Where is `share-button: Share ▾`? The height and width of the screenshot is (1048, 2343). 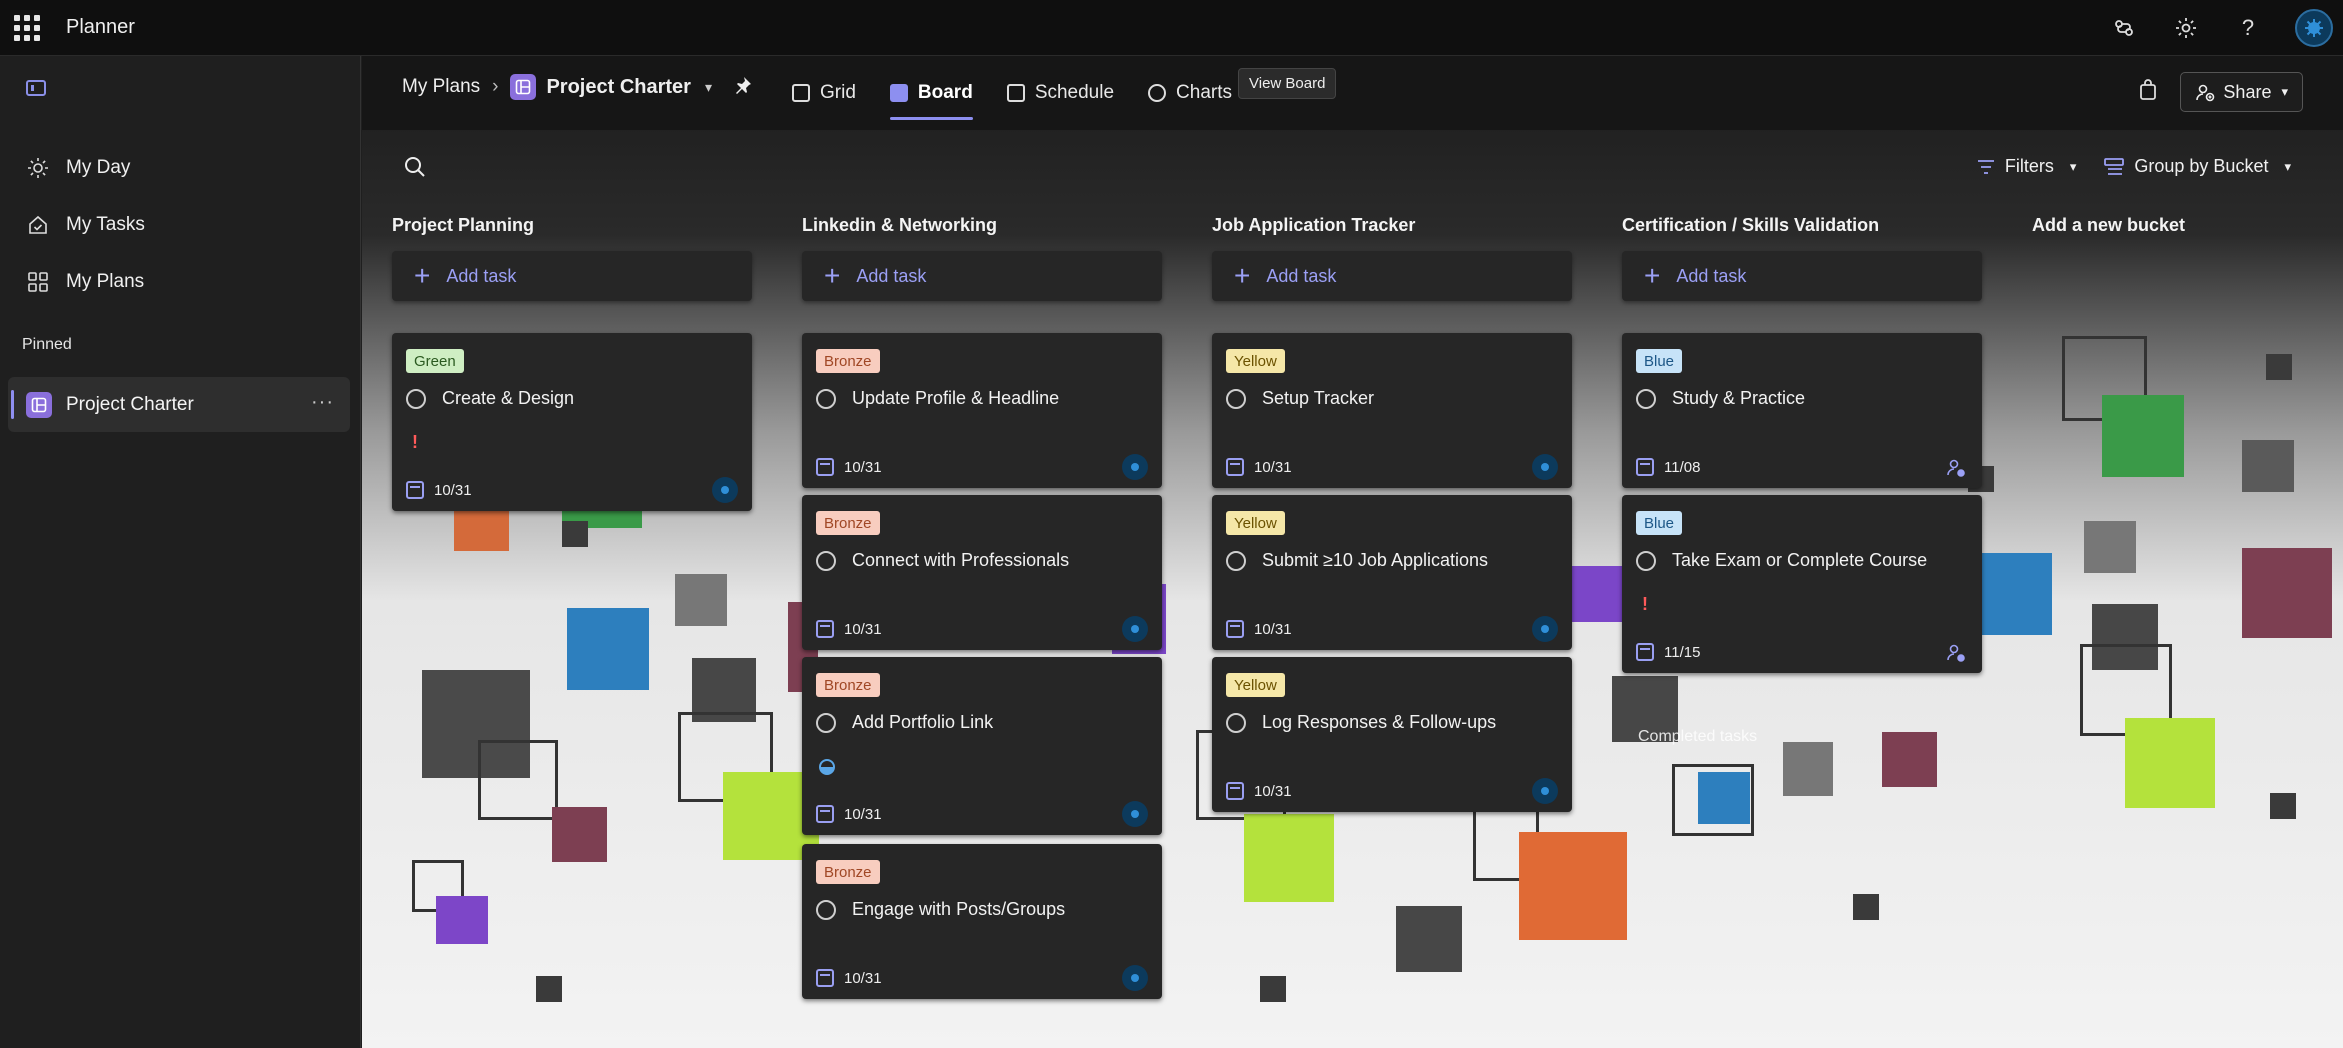
share-button: Share ▾ is located at coordinates (2241, 92).